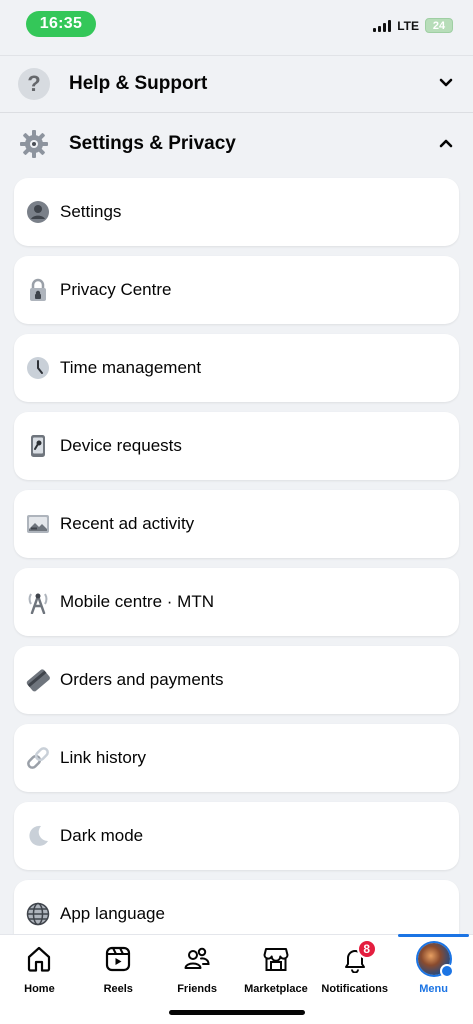 The height and width of the screenshot is (1024, 473). What do you see at coordinates (138, 83) in the screenshot?
I see `help-support-title: Help & Support` at bounding box center [138, 83].